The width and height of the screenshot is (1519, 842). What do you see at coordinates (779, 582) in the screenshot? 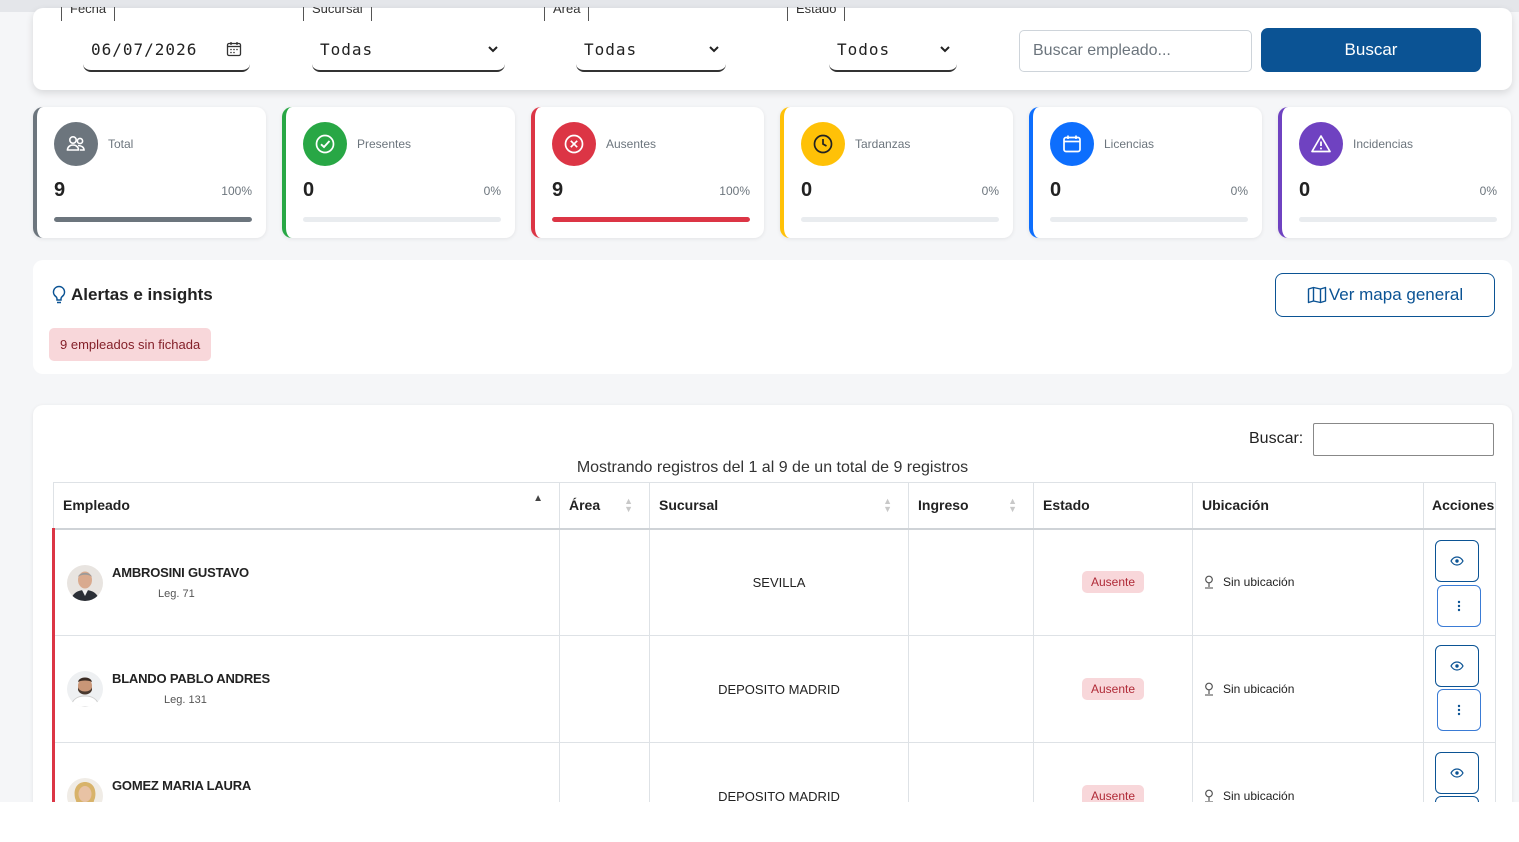
I see `cell-sucursal: SEVILLA` at bounding box center [779, 582].